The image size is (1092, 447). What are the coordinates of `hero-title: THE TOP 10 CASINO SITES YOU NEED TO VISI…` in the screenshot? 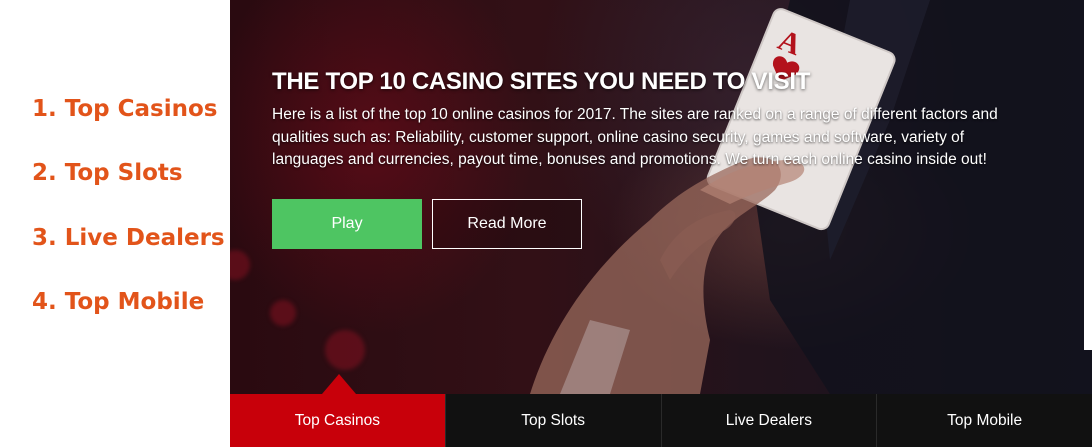 It's located at (541, 81).